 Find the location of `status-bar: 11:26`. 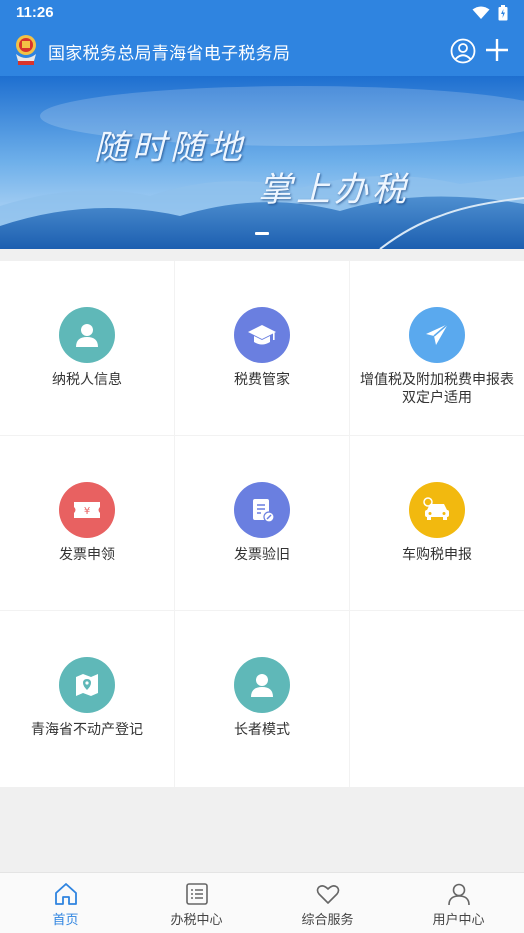

status-bar: 11:26 is located at coordinates (262, 13).